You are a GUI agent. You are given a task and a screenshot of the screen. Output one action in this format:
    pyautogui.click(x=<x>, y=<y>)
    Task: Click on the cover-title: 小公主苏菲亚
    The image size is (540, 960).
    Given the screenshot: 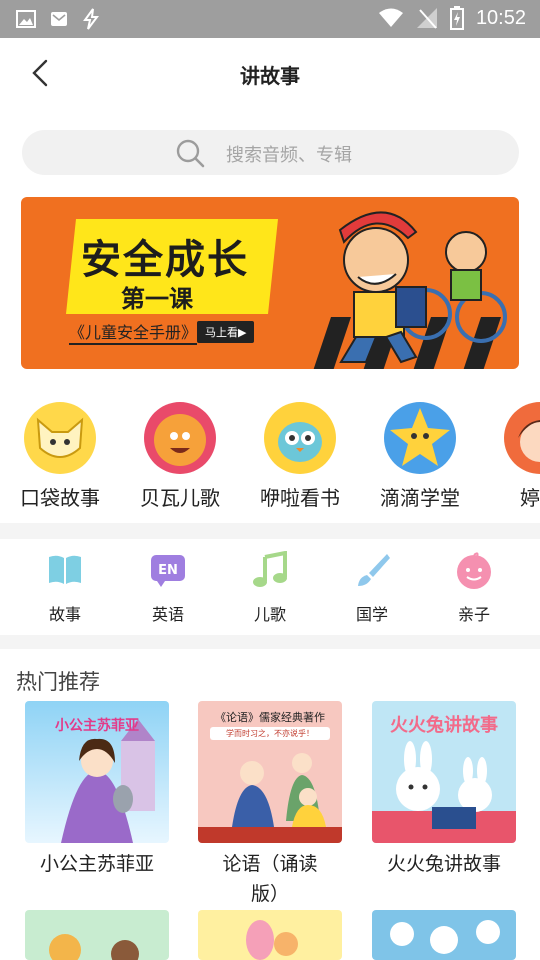 What is the action you would take?
    pyautogui.click(x=97, y=726)
    